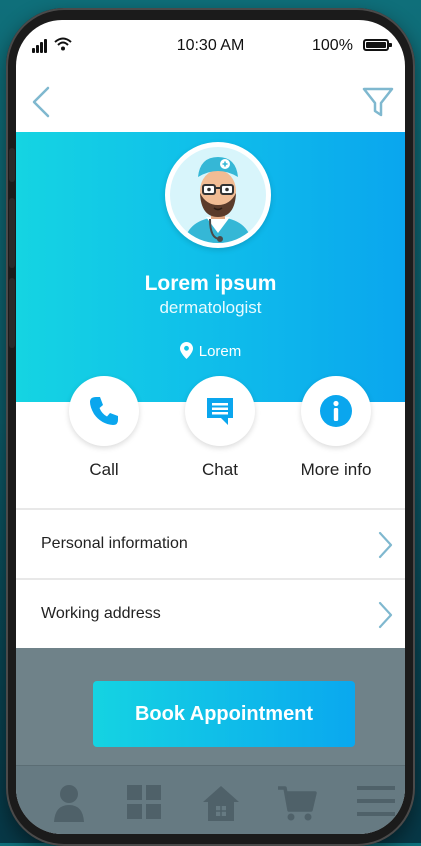  Describe the element at coordinates (114, 543) in the screenshot. I see `personal-information-label: Personal information` at that location.